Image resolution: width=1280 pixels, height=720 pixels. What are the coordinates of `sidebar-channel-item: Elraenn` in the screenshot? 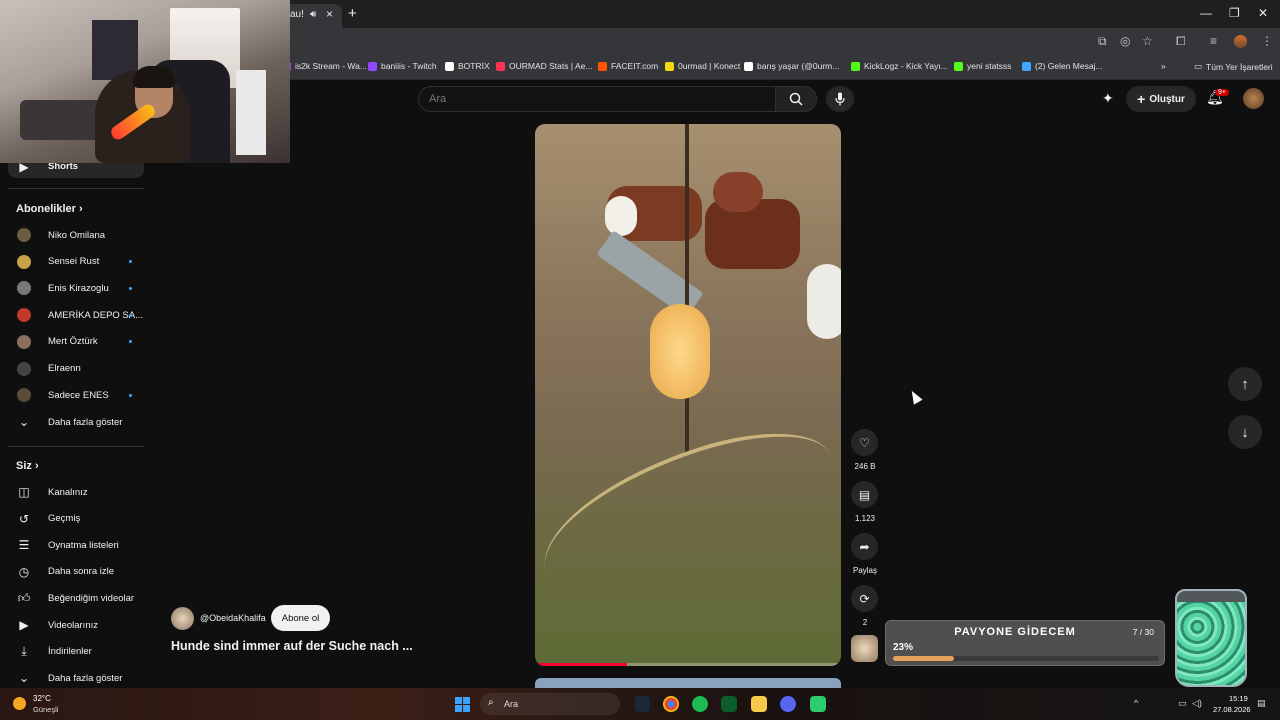 It's located at (77, 369).